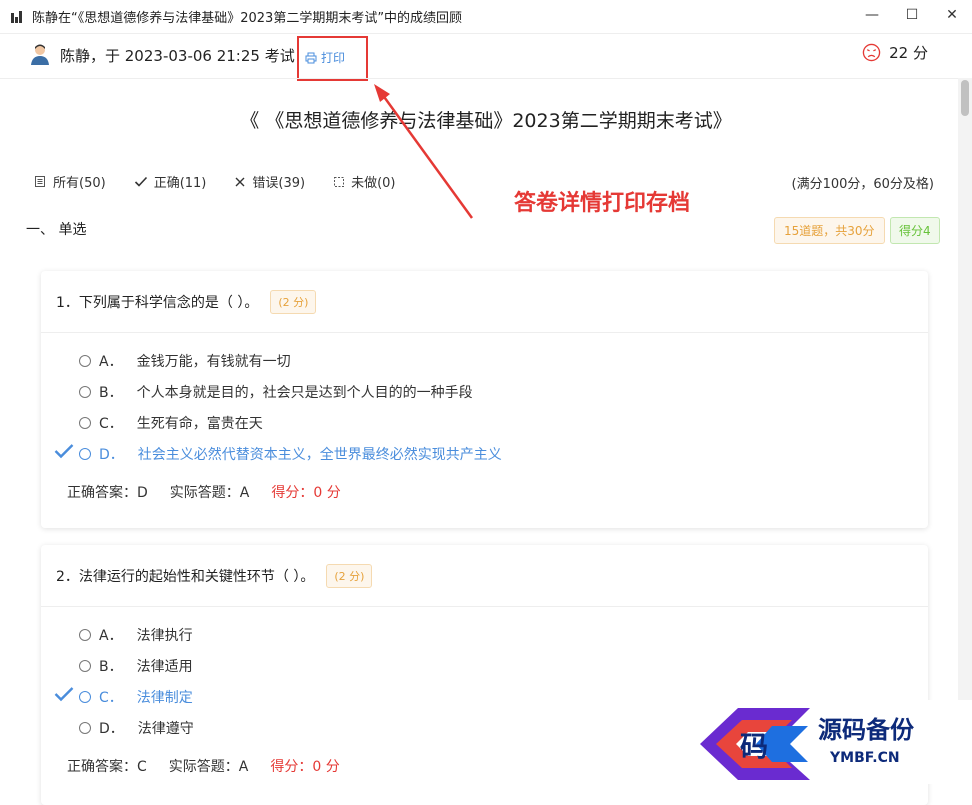  Describe the element at coordinates (164, 667) in the screenshot. I see `option-text: 法律适用` at that location.